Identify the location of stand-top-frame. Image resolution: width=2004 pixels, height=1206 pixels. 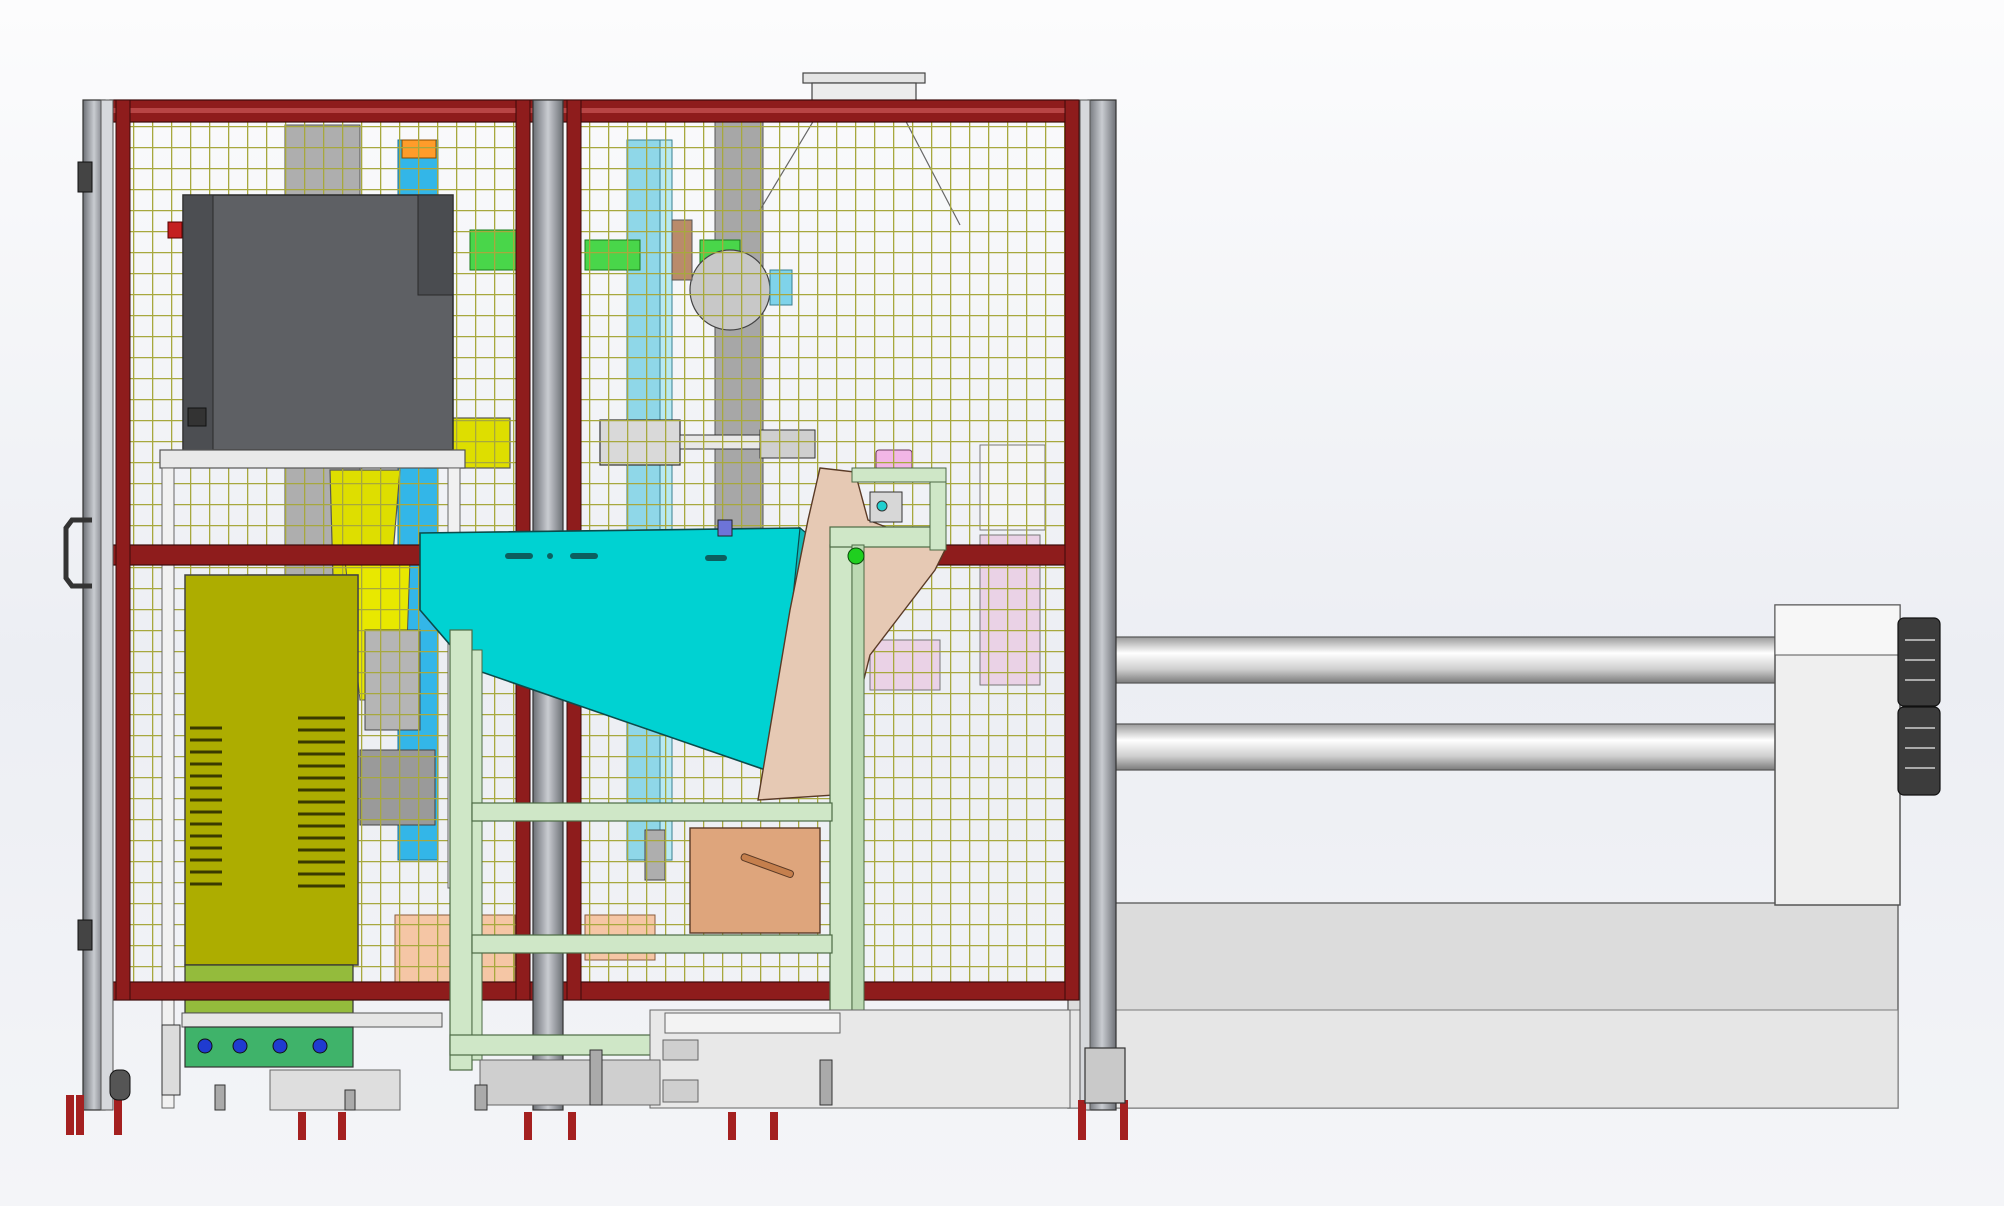
(887, 537).